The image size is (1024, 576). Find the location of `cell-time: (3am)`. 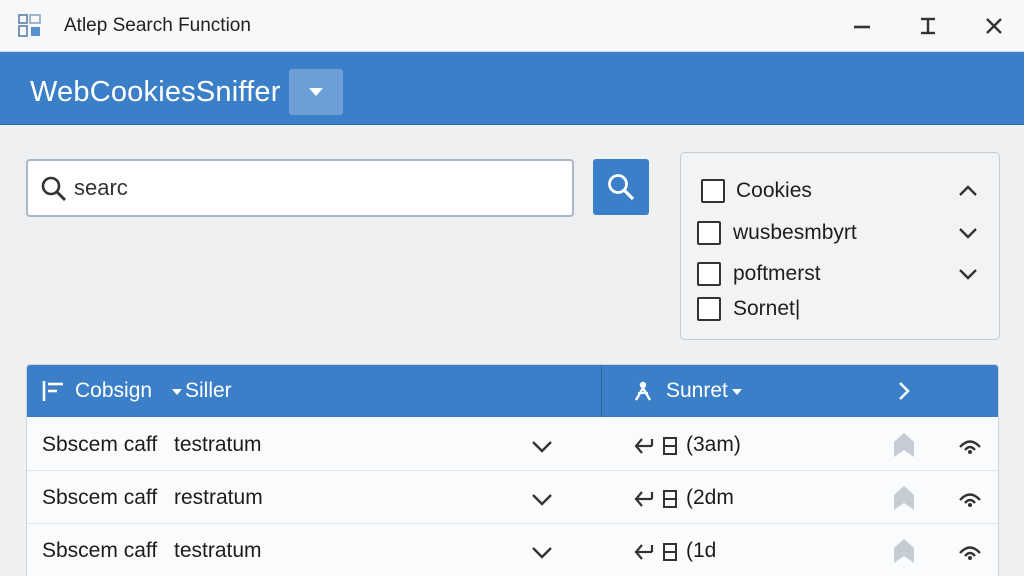

cell-time: (3am) is located at coordinates (713, 444).